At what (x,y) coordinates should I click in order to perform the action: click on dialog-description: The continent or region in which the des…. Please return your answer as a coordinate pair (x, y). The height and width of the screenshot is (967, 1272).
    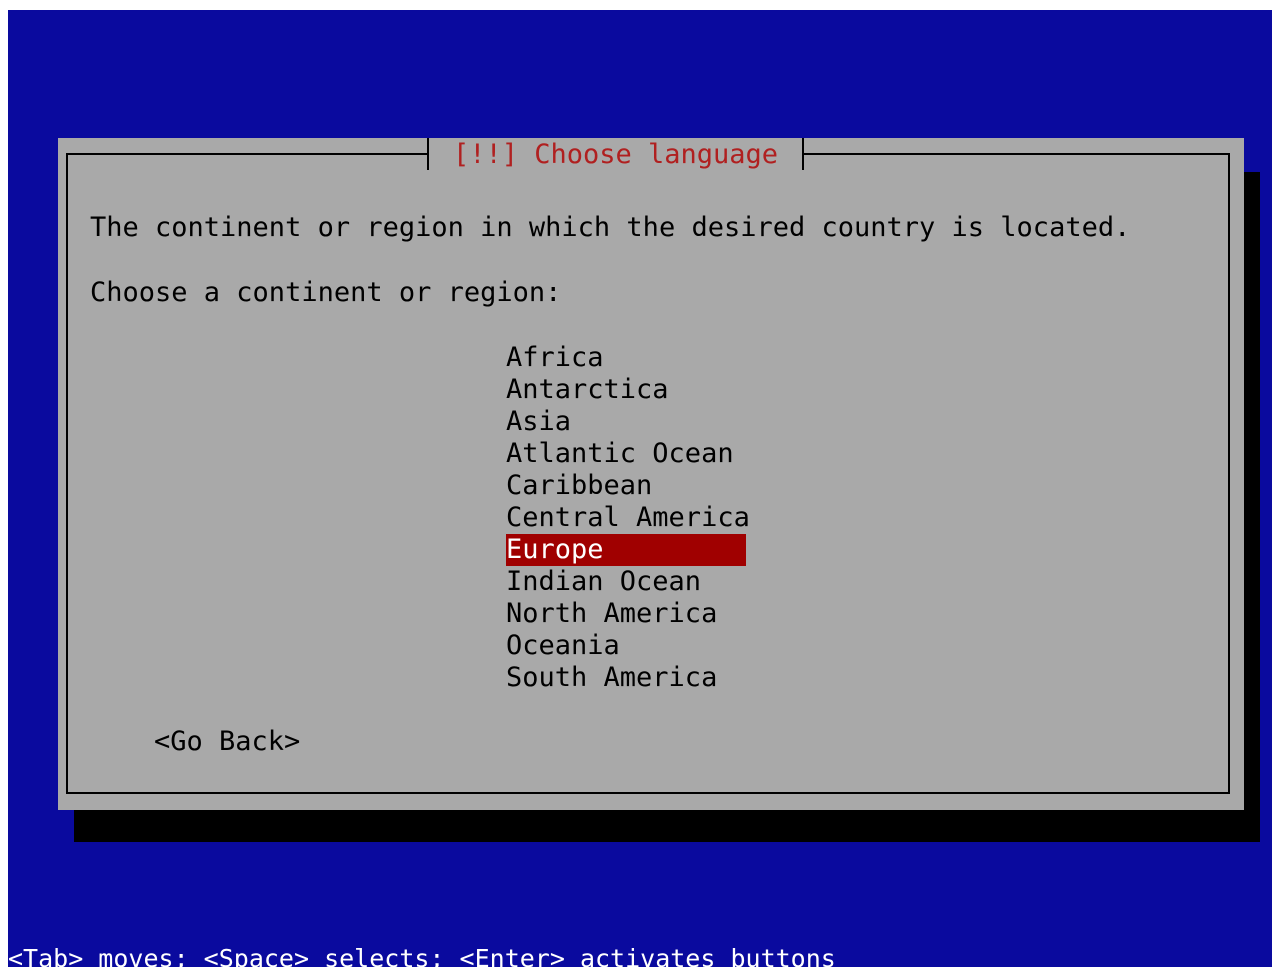
    Looking at the image, I should click on (610, 227).